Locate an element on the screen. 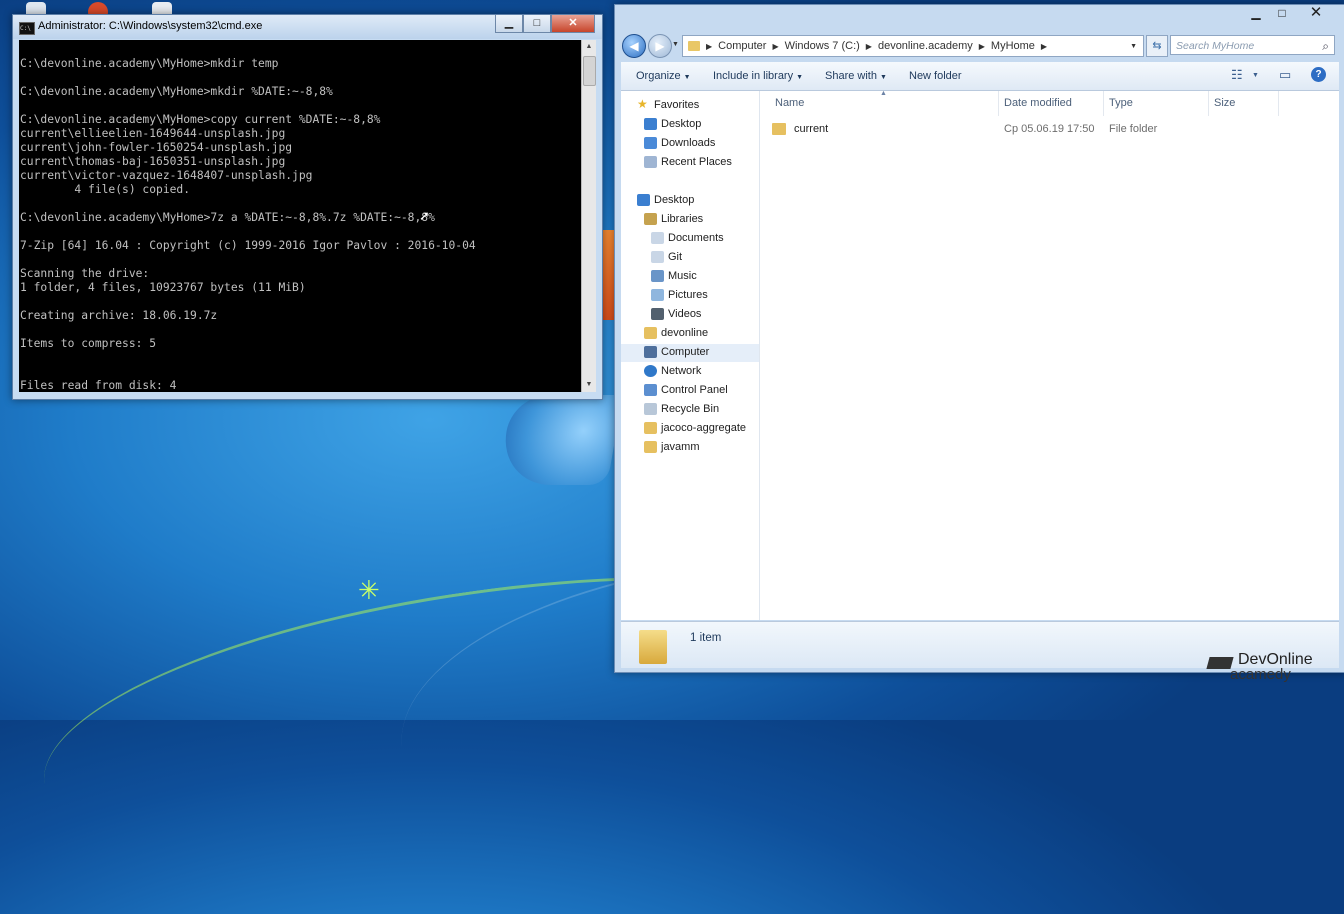  cmd-maximize-button: □ is located at coordinates (537, 24).